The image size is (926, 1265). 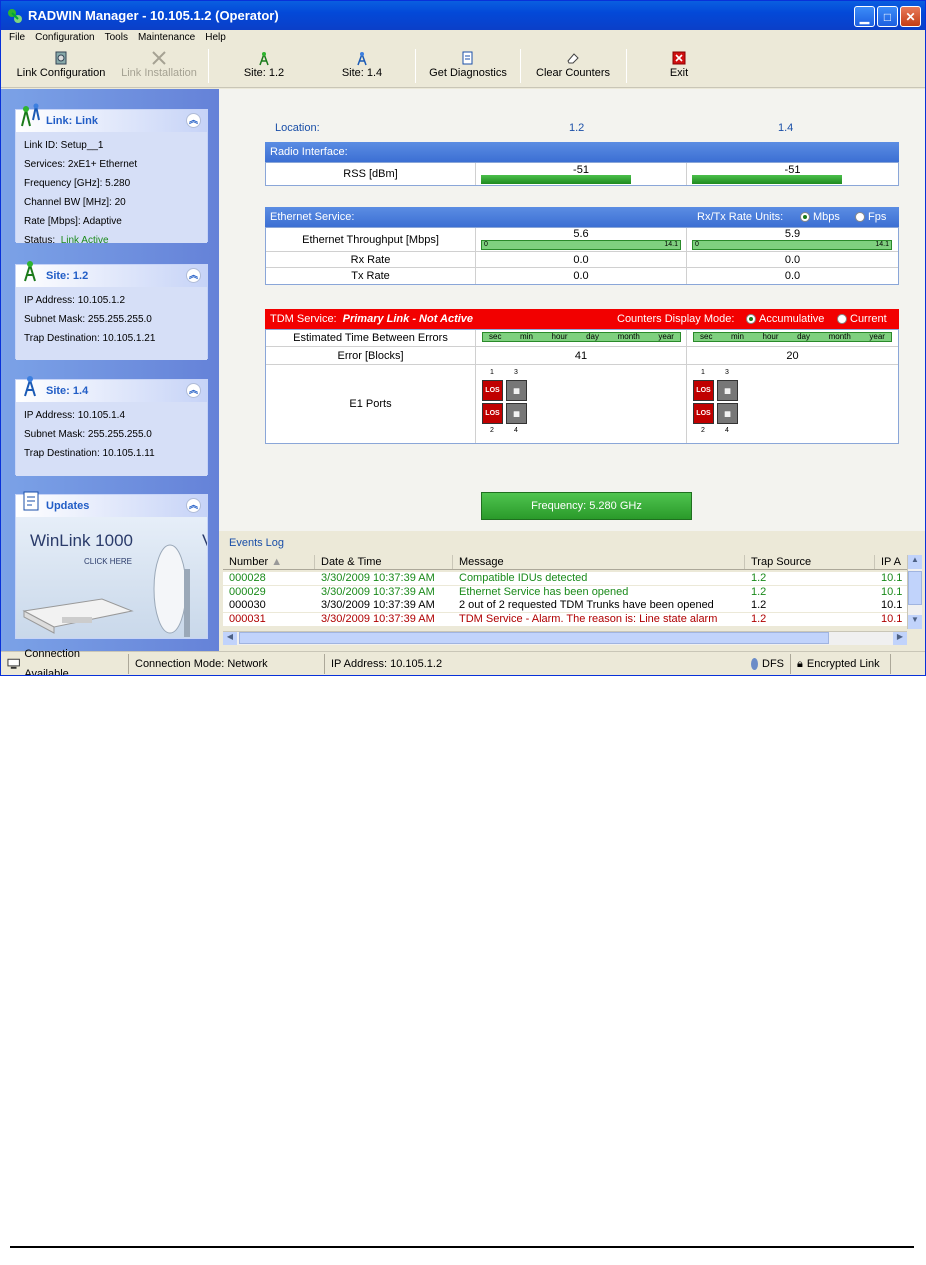 I want to click on tools-icon, so click(x=159, y=58).